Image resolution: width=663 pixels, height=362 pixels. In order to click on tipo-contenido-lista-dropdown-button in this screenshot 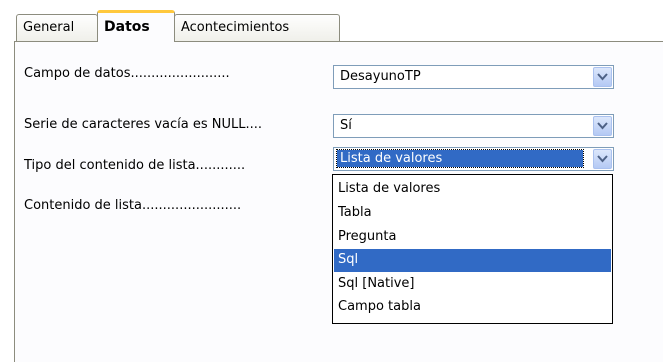, I will do `click(602, 159)`.